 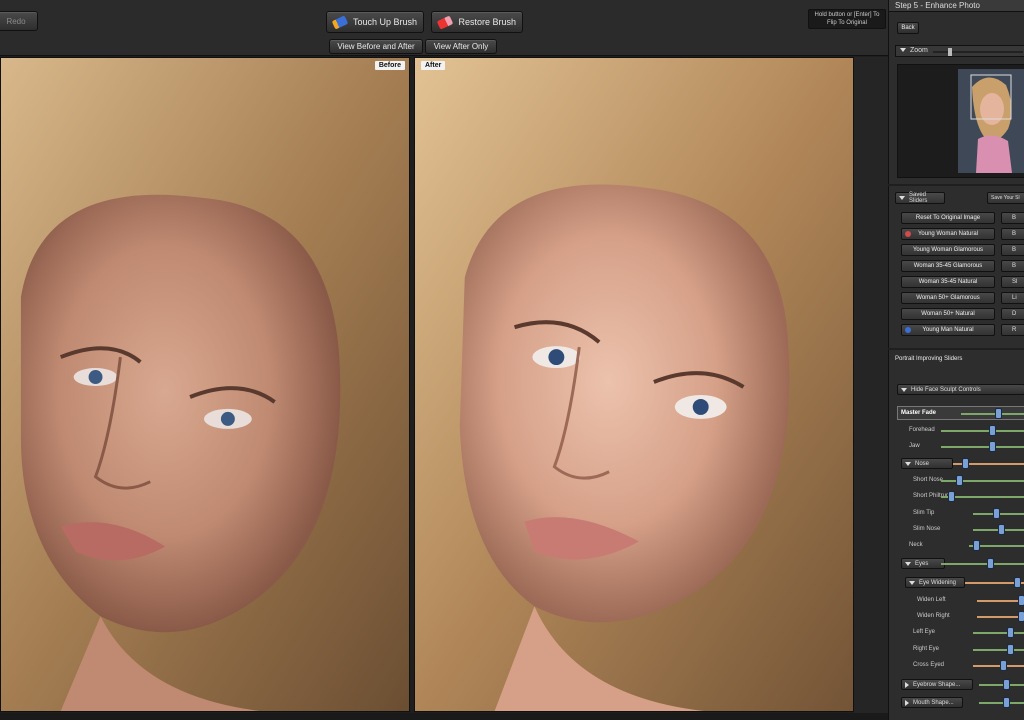 What do you see at coordinates (998, 529) in the screenshot?
I see `slim-nose-slider-track` at bounding box center [998, 529].